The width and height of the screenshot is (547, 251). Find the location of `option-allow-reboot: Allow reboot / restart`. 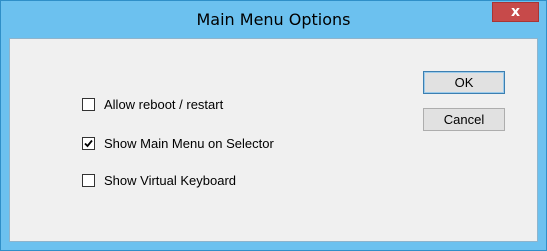

option-allow-reboot: Allow reboot / restart is located at coordinates (152, 104).